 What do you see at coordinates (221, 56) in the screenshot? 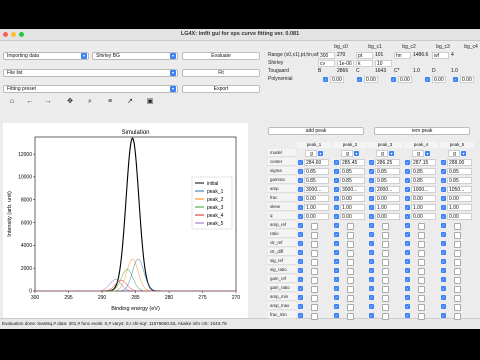
I see `evaluate-button: Evaluate` at bounding box center [221, 56].